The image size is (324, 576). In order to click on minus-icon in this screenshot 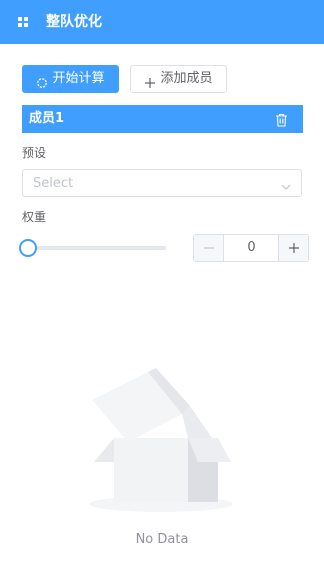, I will do `click(208, 248)`.